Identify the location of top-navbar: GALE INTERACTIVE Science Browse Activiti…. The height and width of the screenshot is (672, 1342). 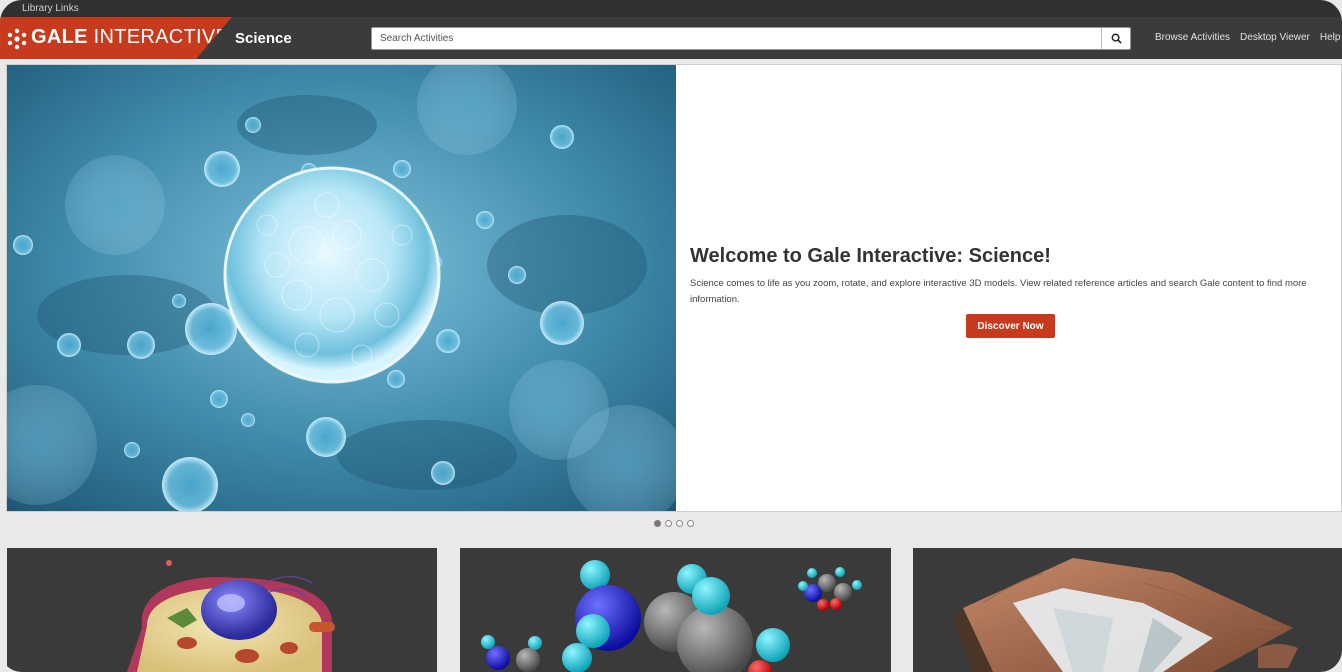
(671, 38).